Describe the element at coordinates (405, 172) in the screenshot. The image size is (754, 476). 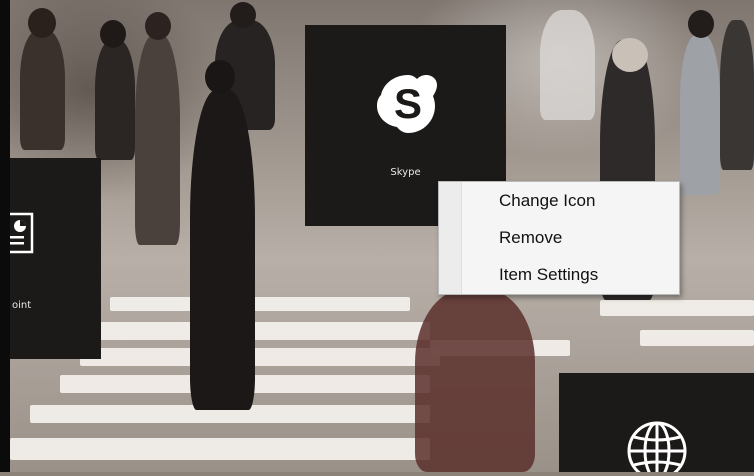
I see `skype-tile-label: Skype` at that location.